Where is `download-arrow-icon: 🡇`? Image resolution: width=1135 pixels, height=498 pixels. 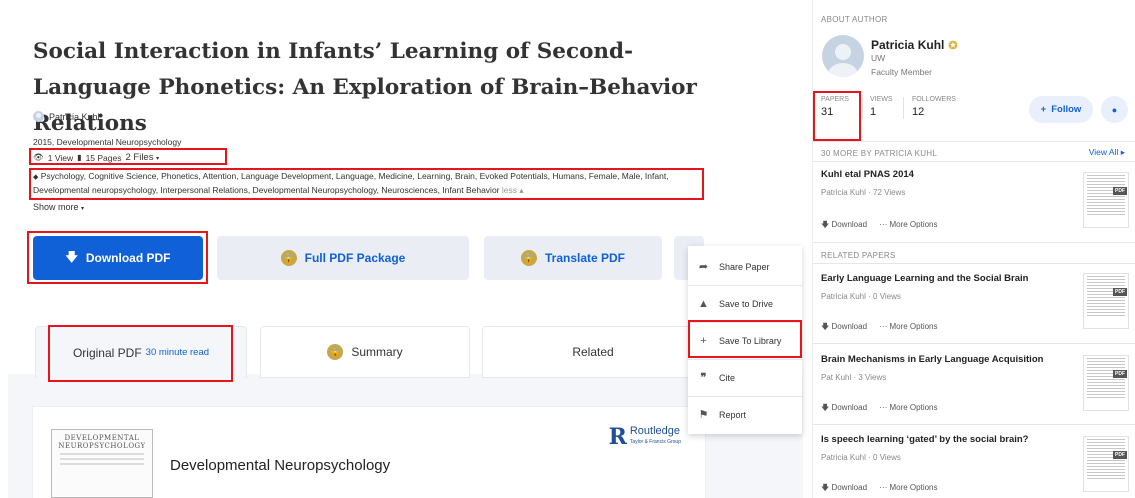 download-arrow-icon: 🡇 is located at coordinates (71, 256).